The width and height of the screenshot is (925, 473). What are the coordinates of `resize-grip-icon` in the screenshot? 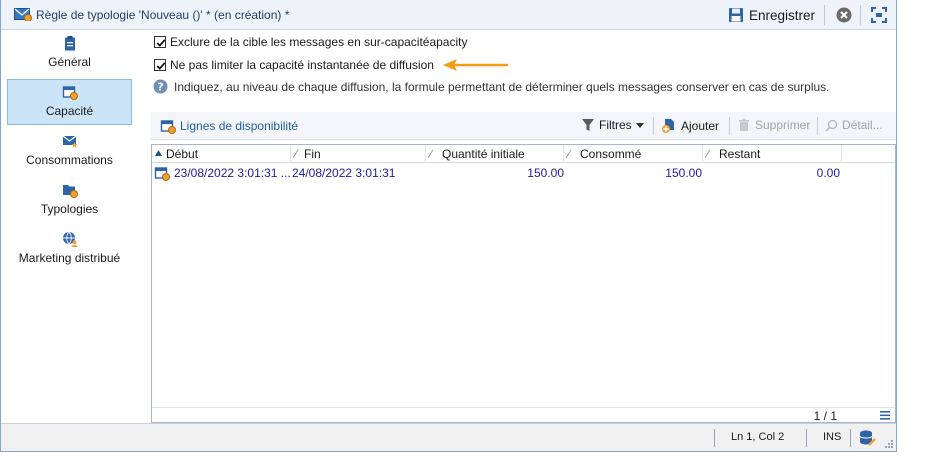 It's located at (889, 444).